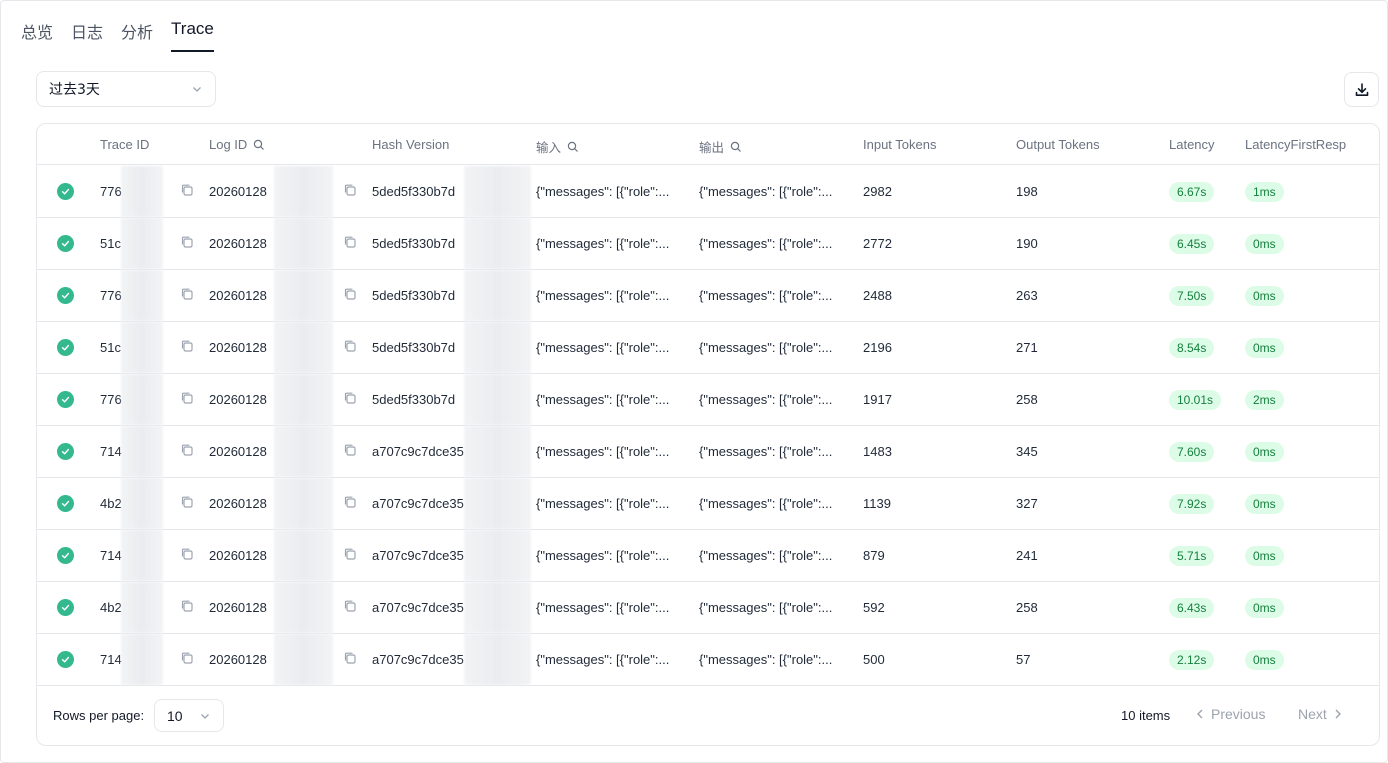 The height and width of the screenshot is (763, 1388). Describe the element at coordinates (1320, 714) in the screenshot. I see `next-button: Next` at that location.